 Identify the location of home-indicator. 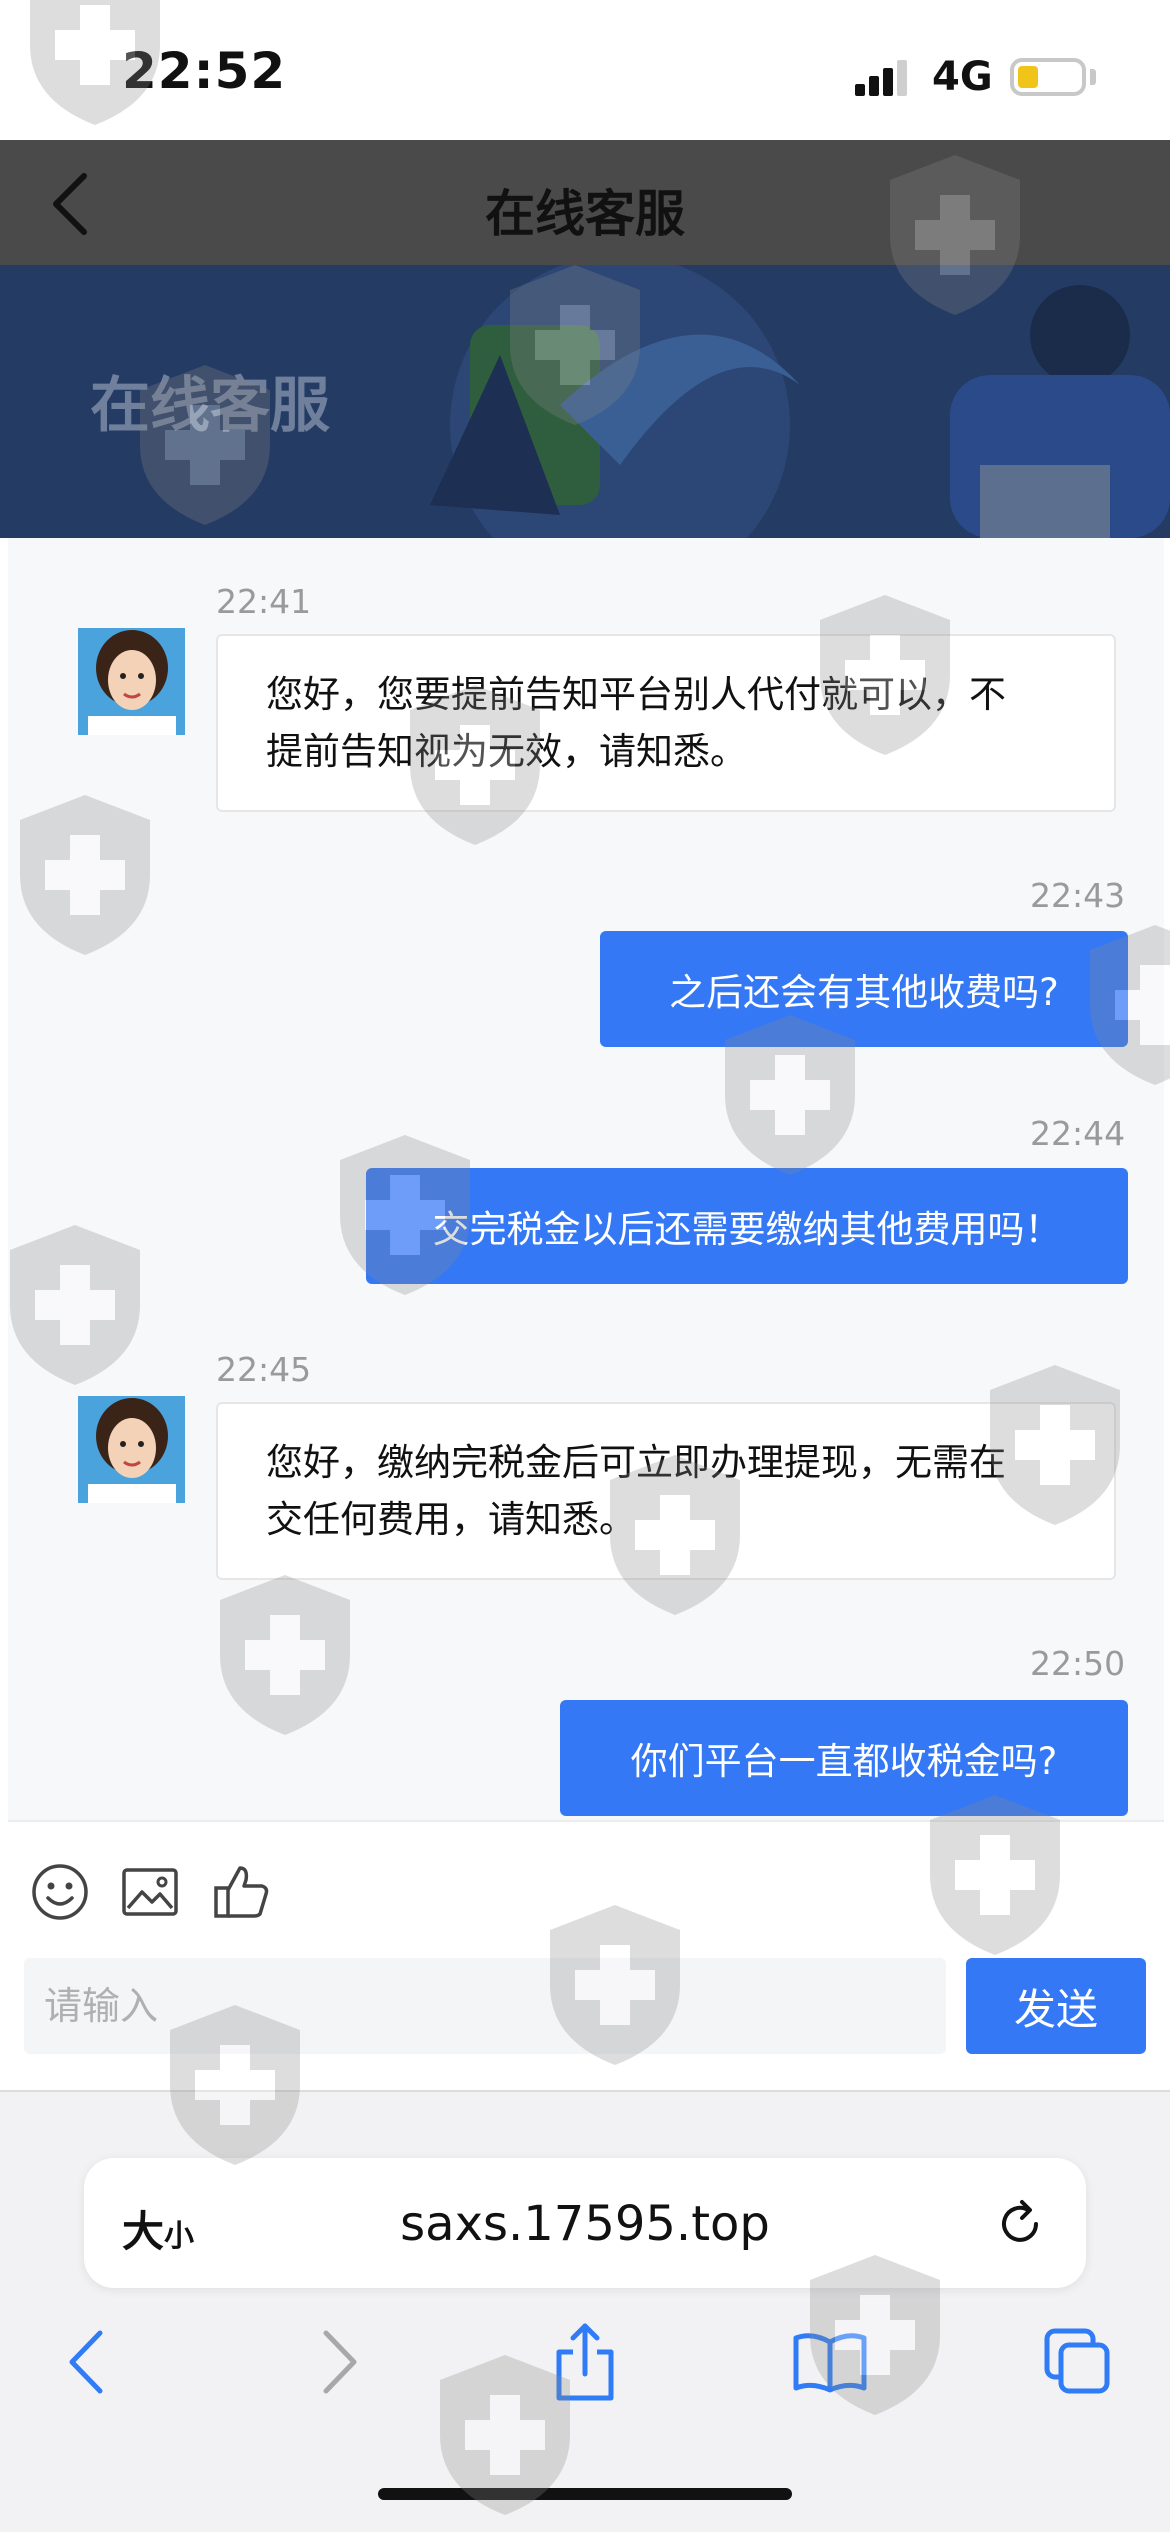
(585, 2494).